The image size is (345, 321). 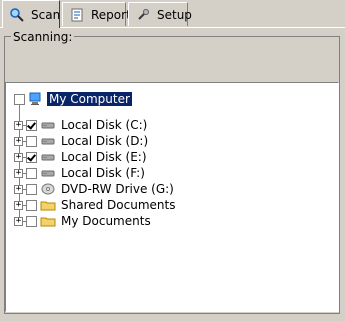 I want to click on tree-item-dvd-rw-drive-g: + DVD-RW Drive (G:), so click(x=95, y=189).